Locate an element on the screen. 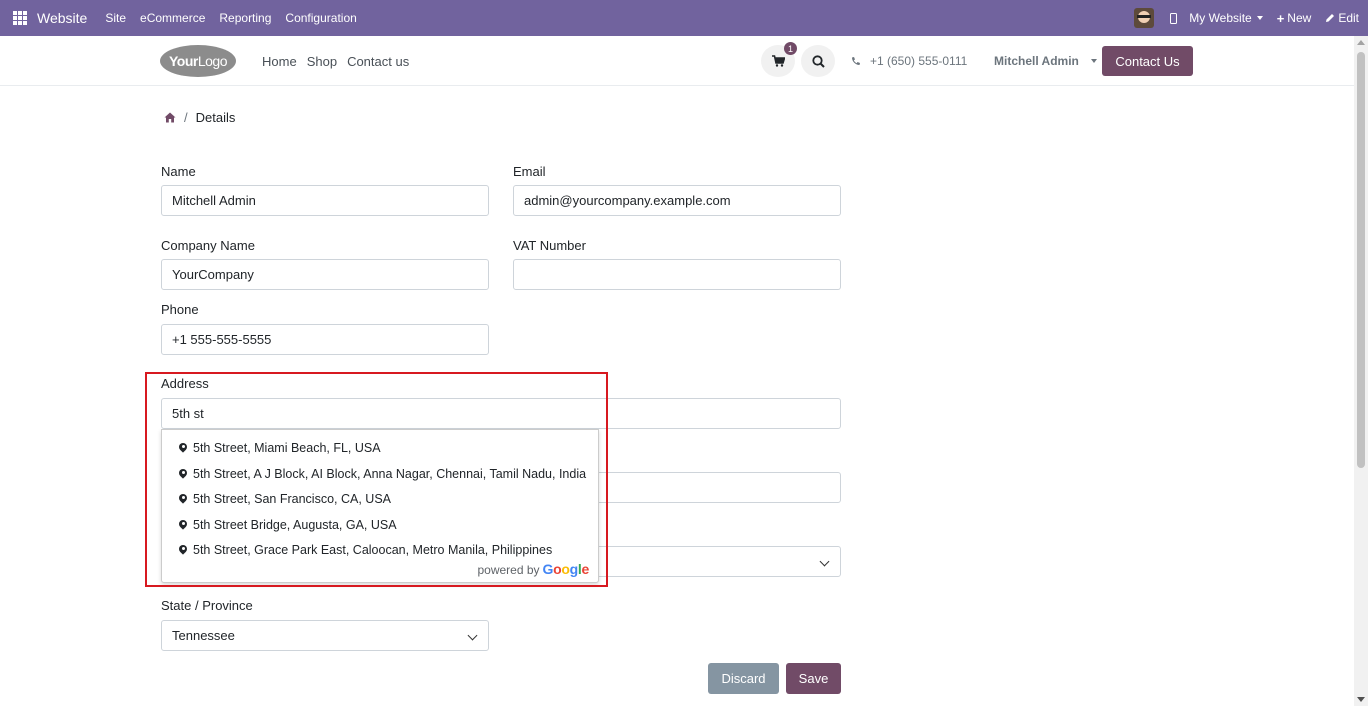  phone-label: Phone is located at coordinates (180, 309).